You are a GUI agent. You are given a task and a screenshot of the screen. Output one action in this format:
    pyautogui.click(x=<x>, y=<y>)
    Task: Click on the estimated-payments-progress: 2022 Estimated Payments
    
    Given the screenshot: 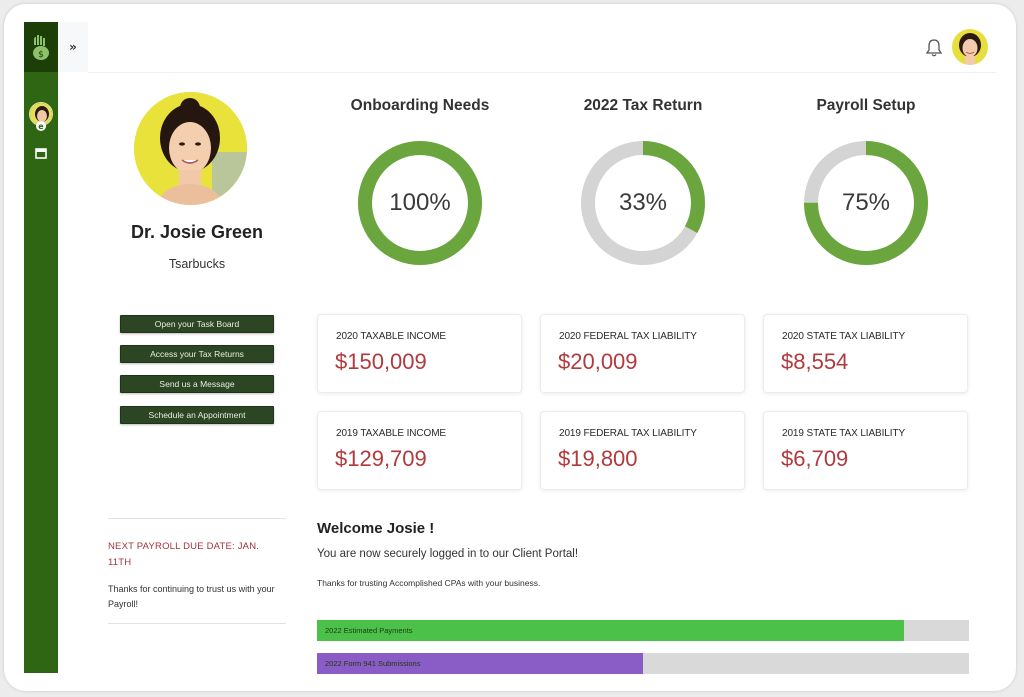 What is the action you would take?
    pyautogui.click(x=643, y=630)
    